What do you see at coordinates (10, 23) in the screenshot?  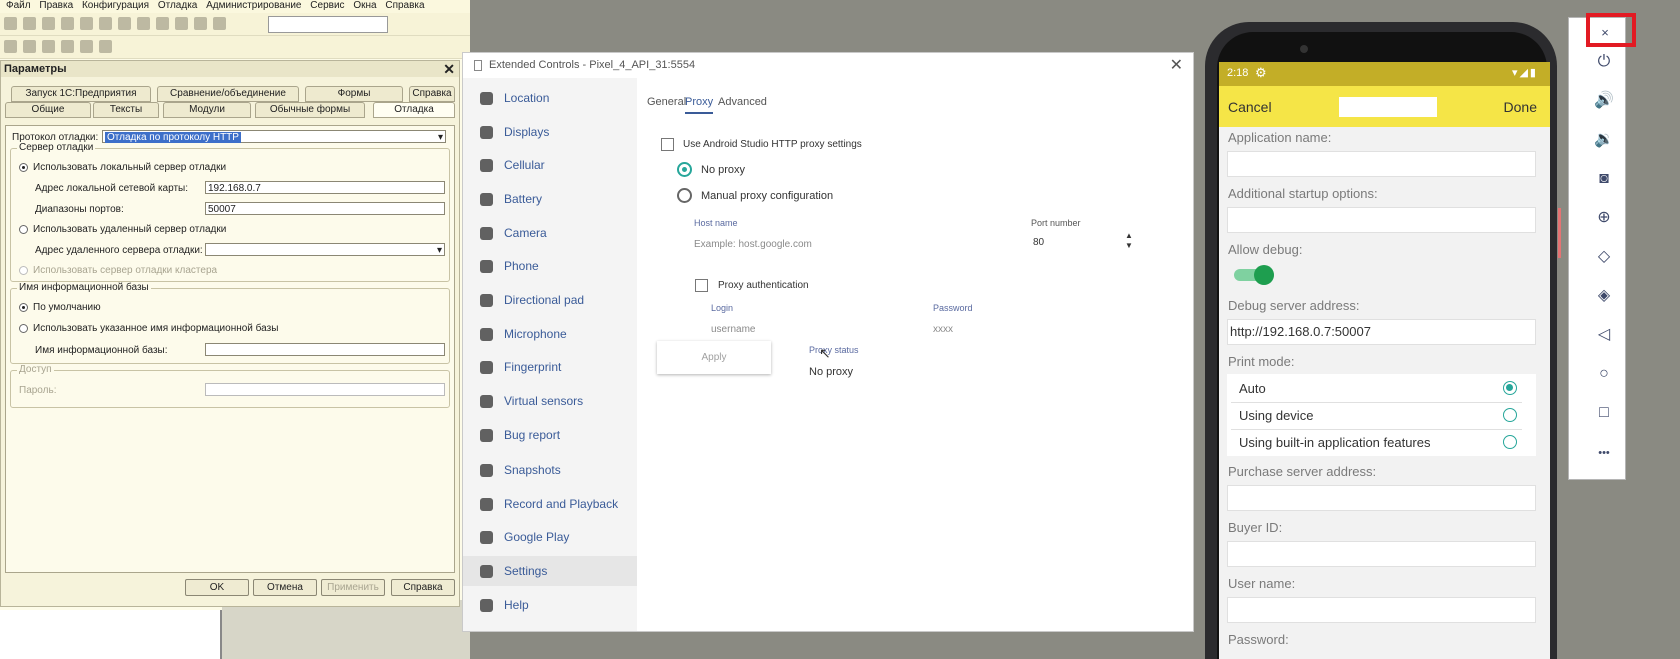 I see `new-icon` at bounding box center [10, 23].